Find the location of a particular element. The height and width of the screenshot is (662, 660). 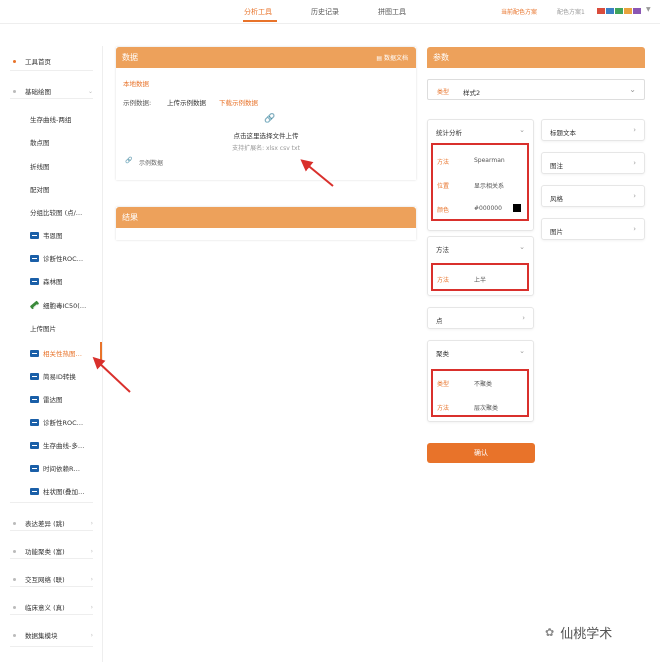

sidebar-item: 简易ID转换 is located at coordinates (50, 376).